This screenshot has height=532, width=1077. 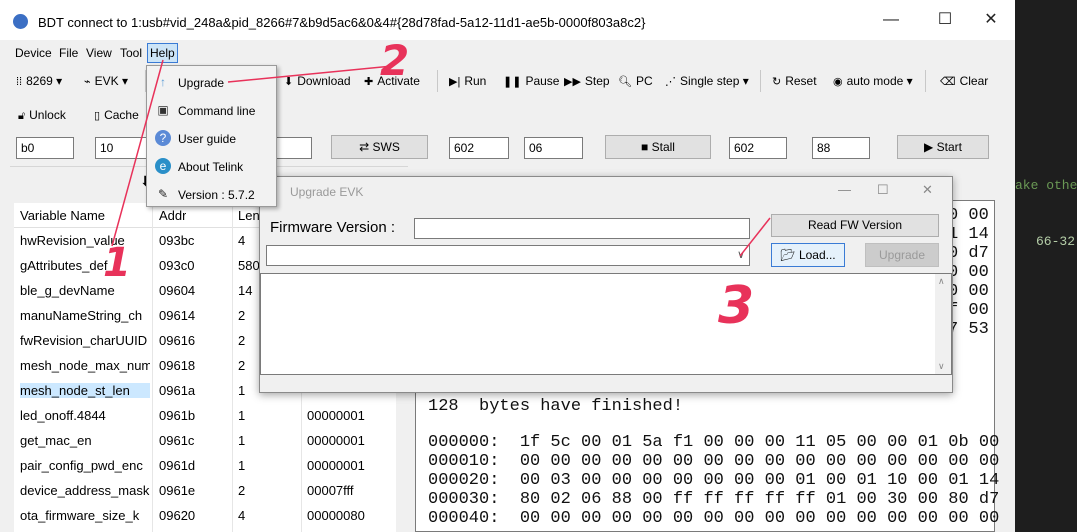 What do you see at coordinates (395, 60) in the screenshot?
I see `annotation-2: 2` at bounding box center [395, 60].